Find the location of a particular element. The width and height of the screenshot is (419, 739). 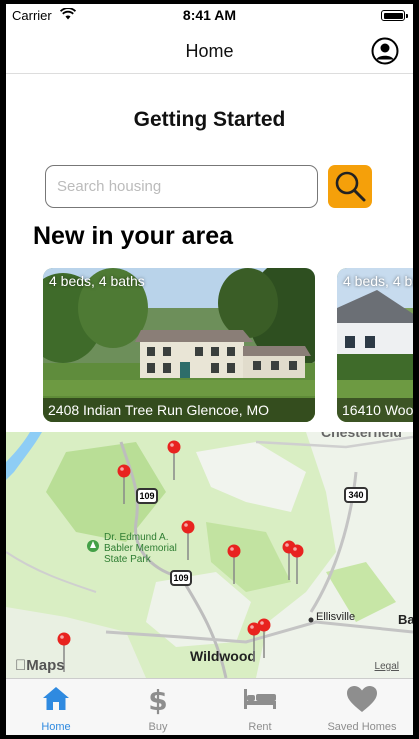

map-label-park-line: Dr. Edmund A. is located at coordinates (136, 537).